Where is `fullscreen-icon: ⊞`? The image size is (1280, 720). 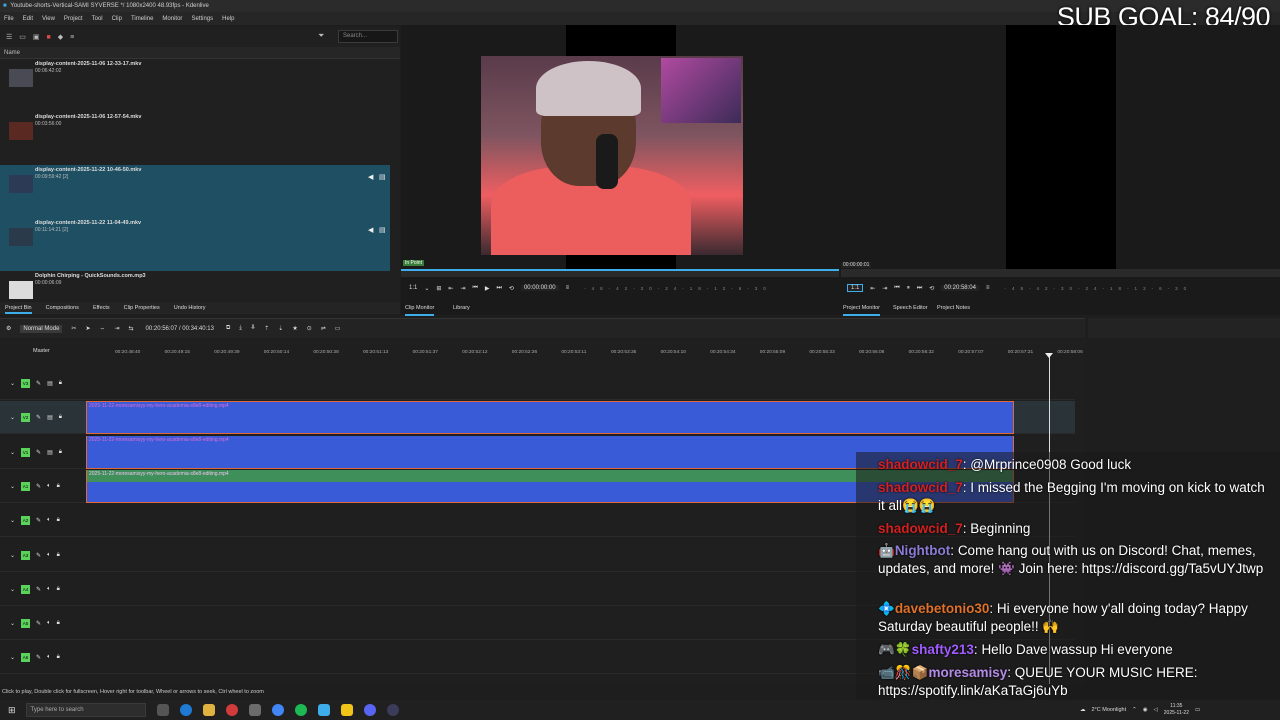 fullscreen-icon: ⊞ is located at coordinates (438, 288).